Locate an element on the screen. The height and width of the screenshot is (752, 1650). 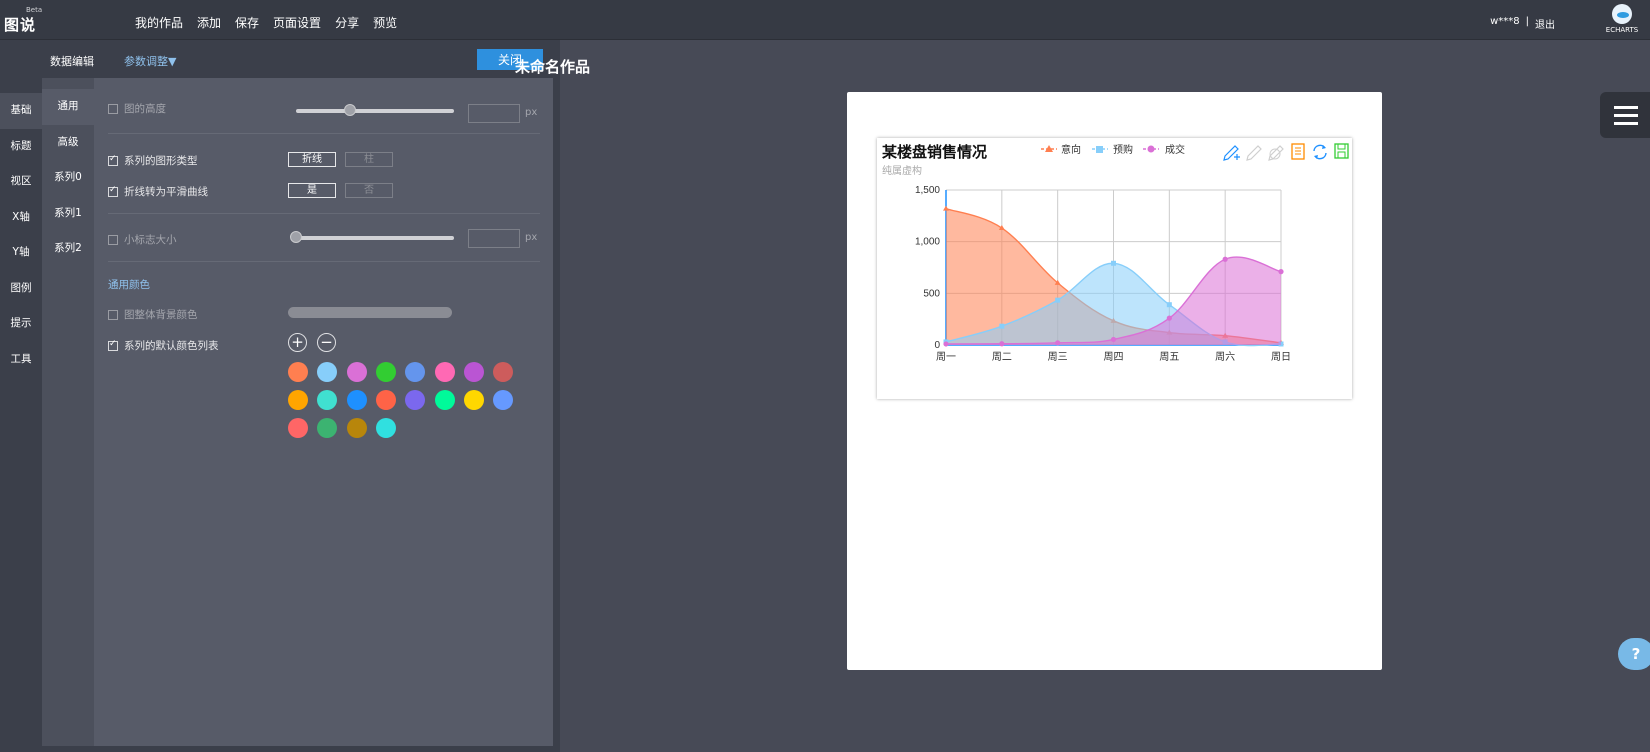
palette-row: 系列的默认颜色列表 is located at coordinates (163, 345).